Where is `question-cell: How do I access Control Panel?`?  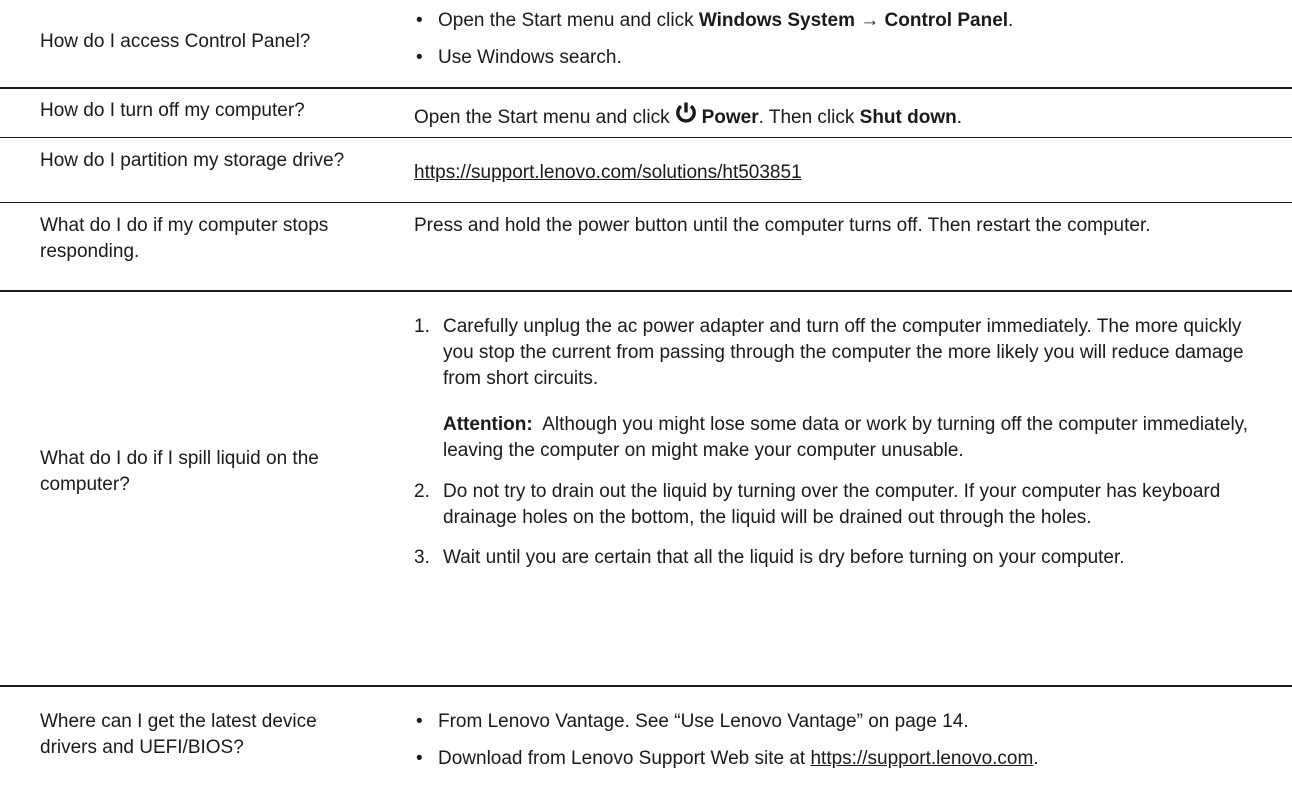 question-cell: How do I access Control Panel? is located at coordinates (205, 42).